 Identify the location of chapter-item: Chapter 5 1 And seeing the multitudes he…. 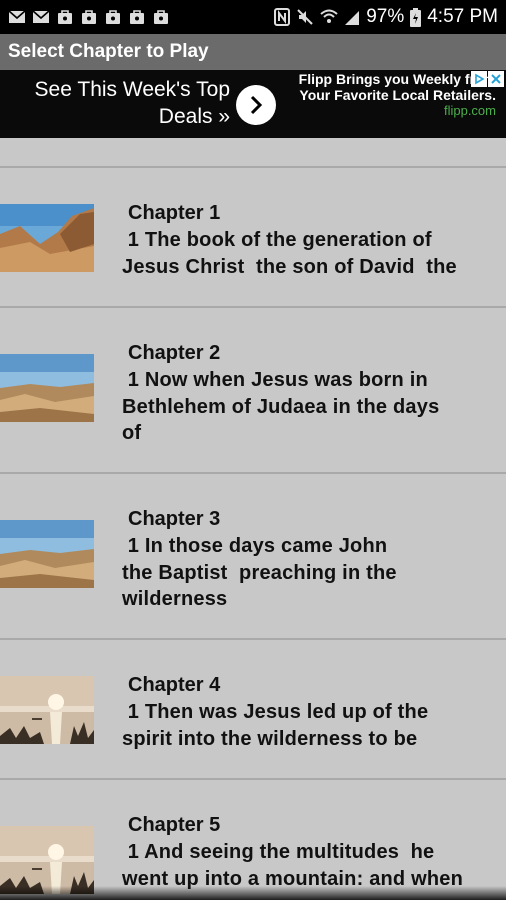
(253, 840).